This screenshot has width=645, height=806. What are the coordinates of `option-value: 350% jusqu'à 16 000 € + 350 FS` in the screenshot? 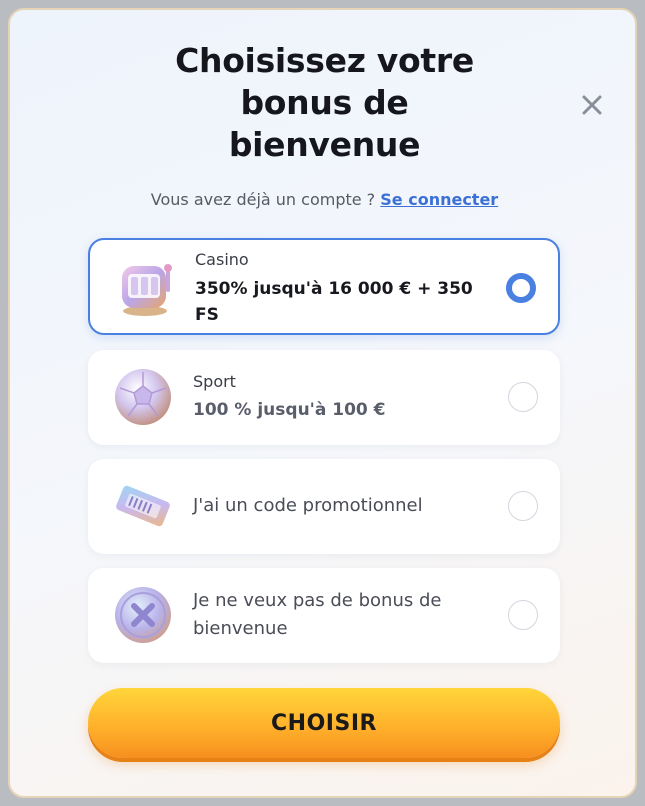 It's located at (334, 302).